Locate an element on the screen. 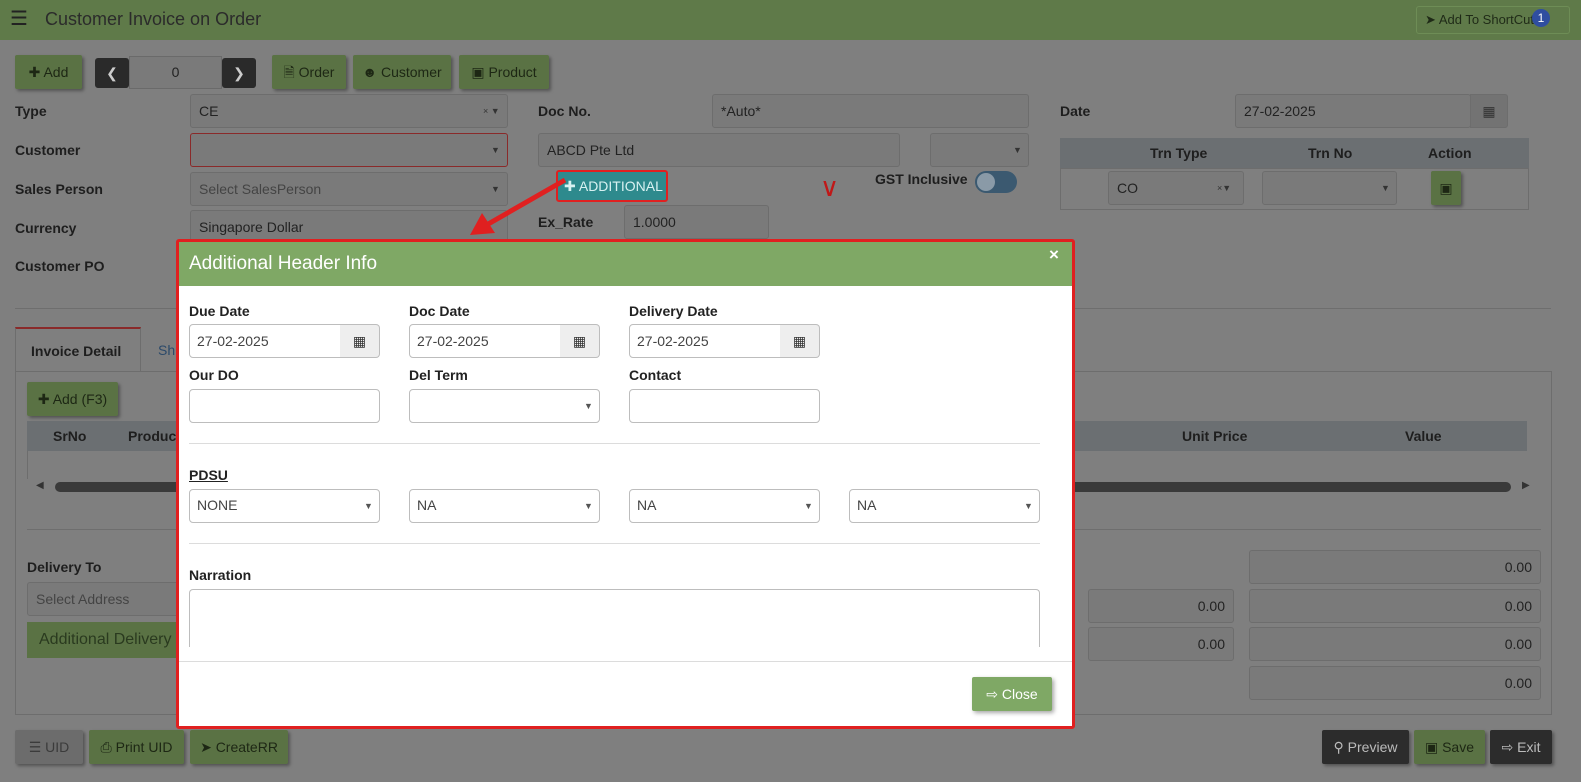 The height and width of the screenshot is (782, 1581). date-input: 27-02-2025 is located at coordinates (1353, 111).